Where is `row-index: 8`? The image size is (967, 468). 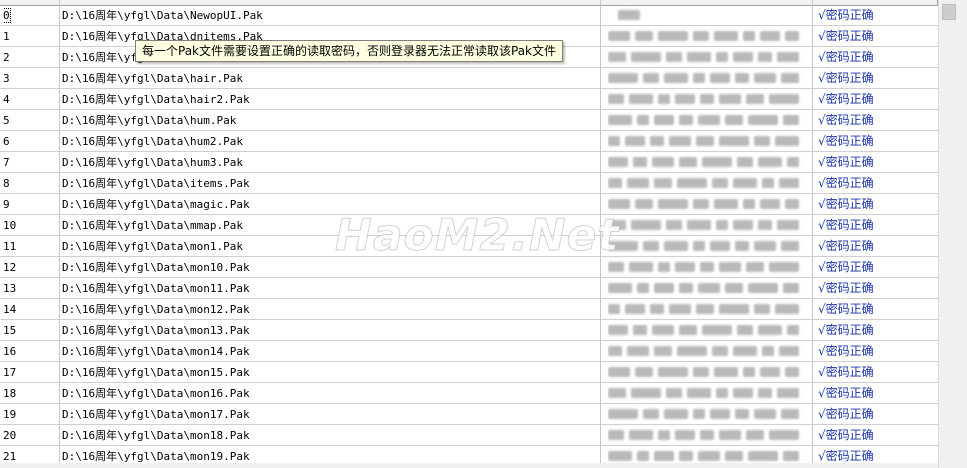
row-index: 8 is located at coordinates (31, 183).